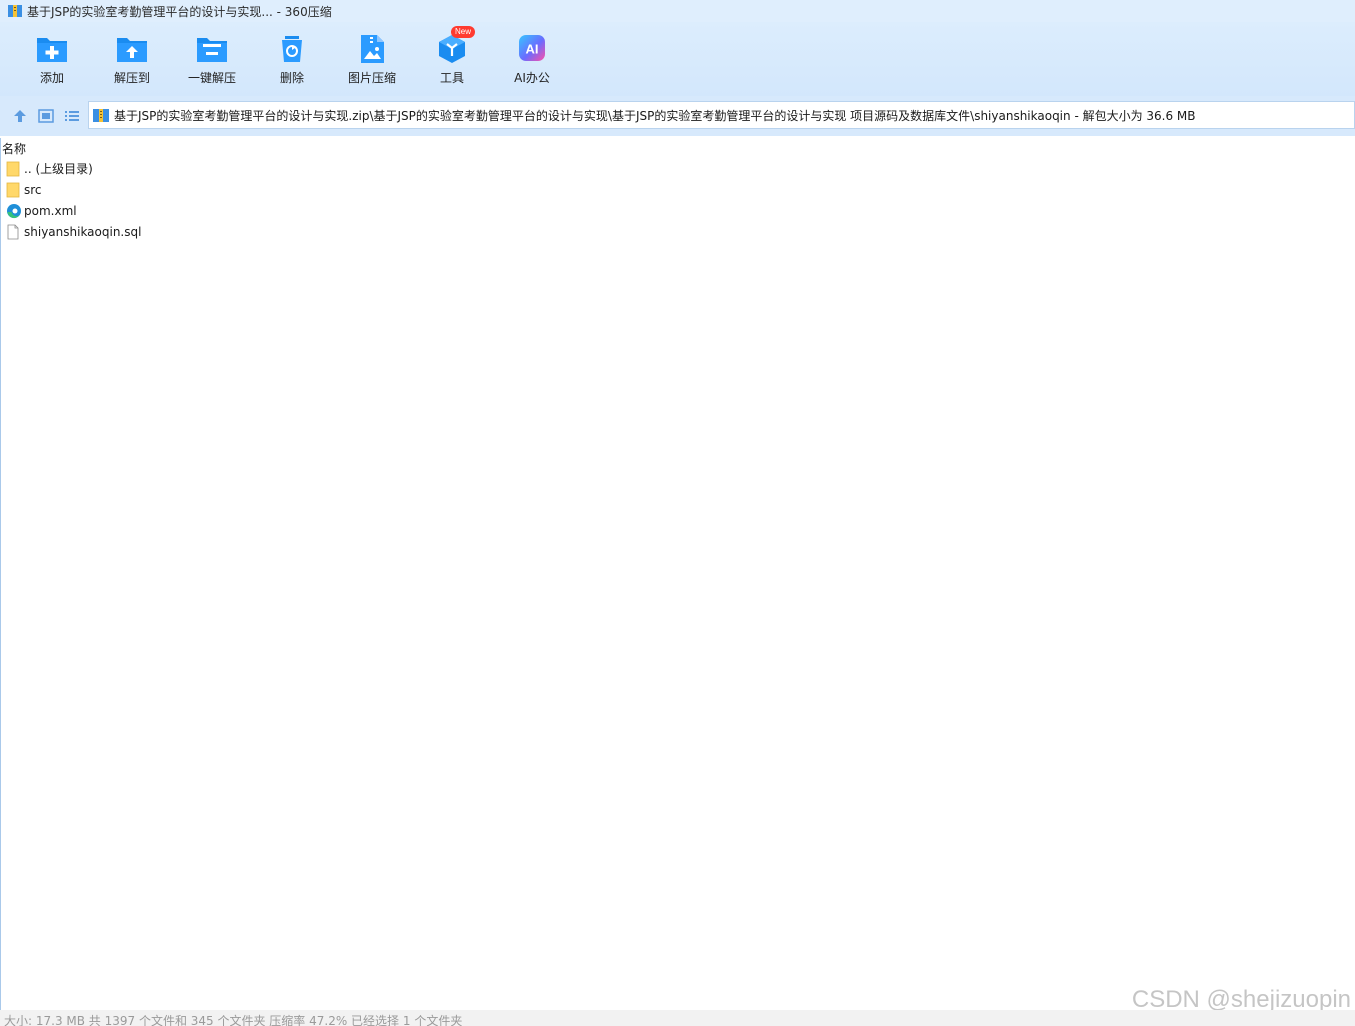 This screenshot has width=1355, height=1026. What do you see at coordinates (13, 232) in the screenshot?
I see `blank-file-icon` at bounding box center [13, 232].